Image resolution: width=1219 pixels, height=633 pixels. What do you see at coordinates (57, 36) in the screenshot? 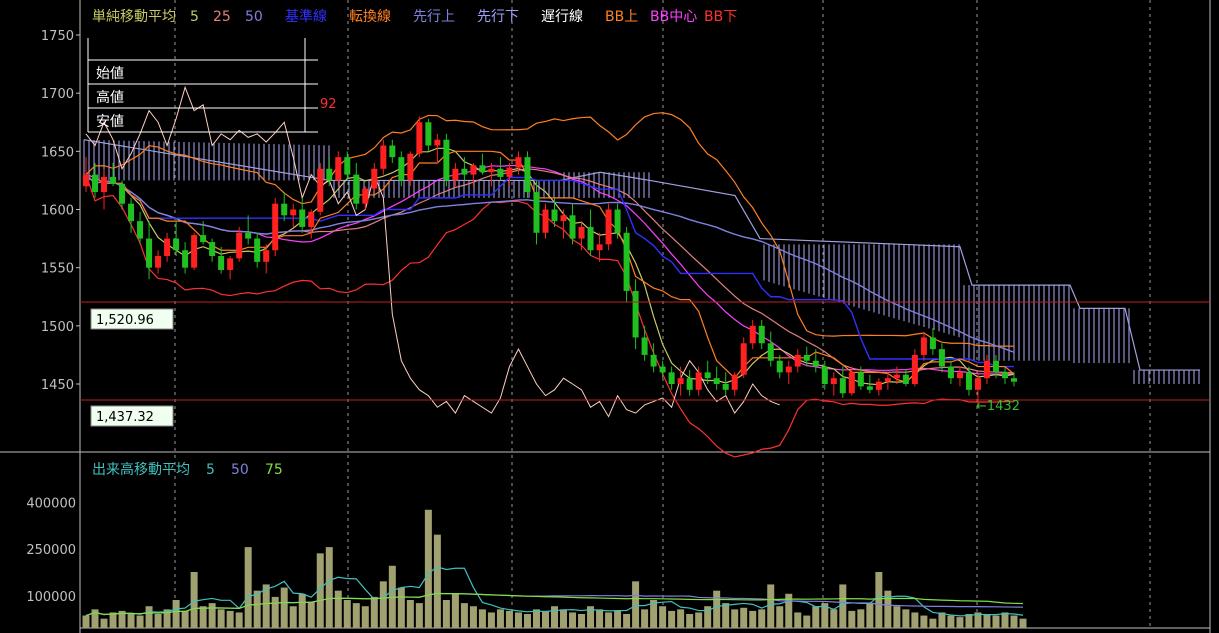
I see `price-tick-label: 1750` at bounding box center [57, 36].